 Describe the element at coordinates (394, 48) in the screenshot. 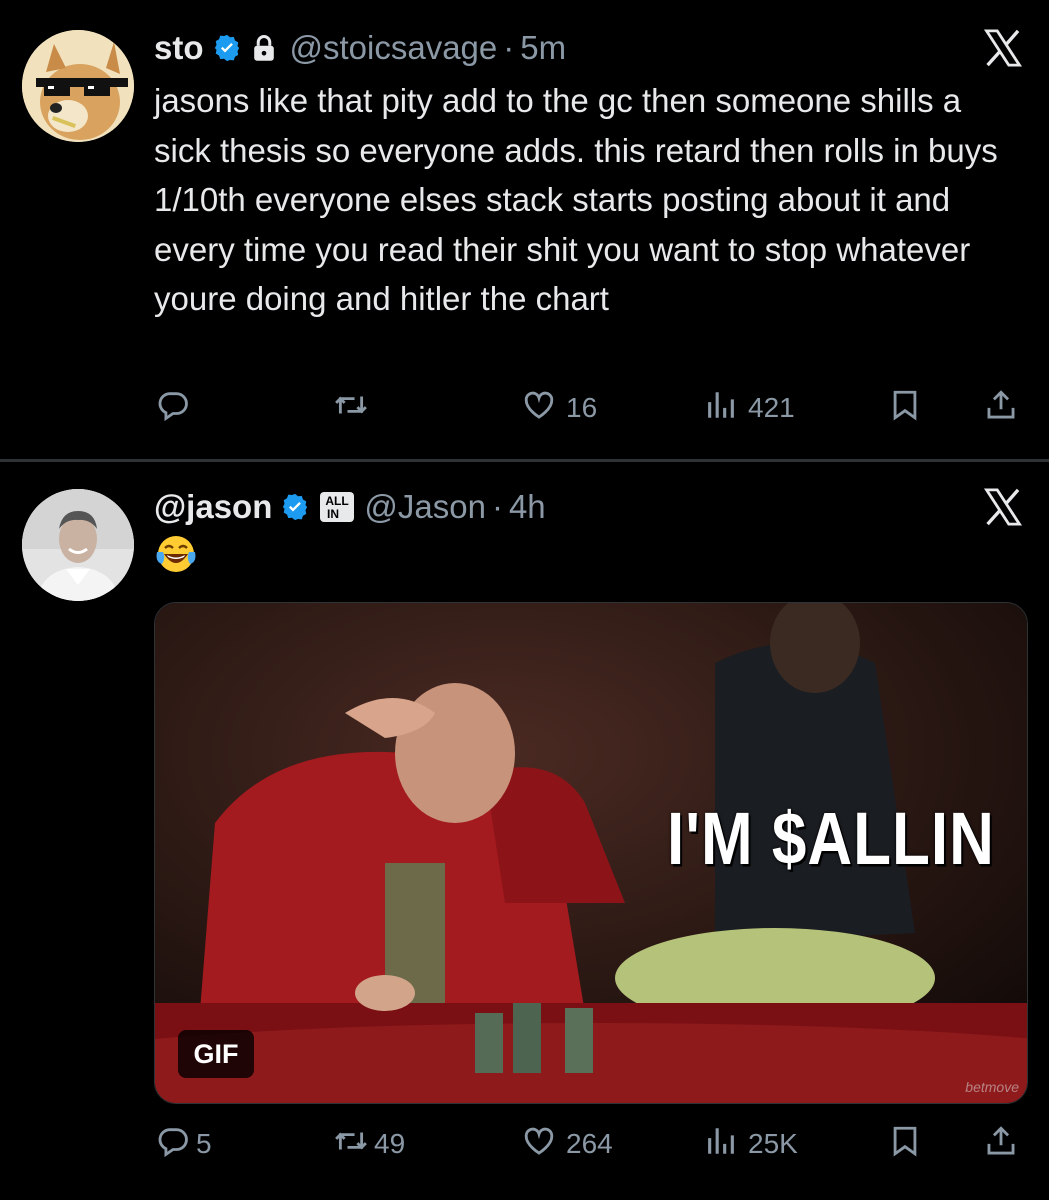

I see `author-handle: @stoicsavage` at that location.